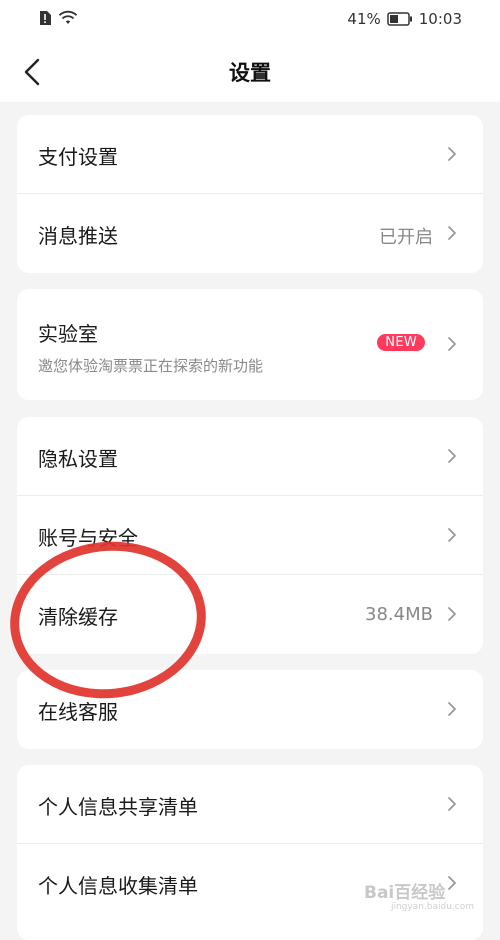  Describe the element at coordinates (250, 233) in the screenshot. I see `row-push-notifications: 消息推送 已开启` at that location.